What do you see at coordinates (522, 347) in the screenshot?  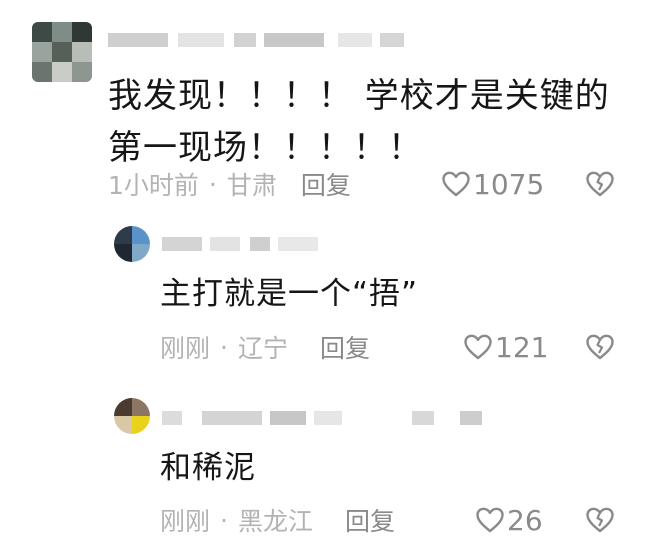 I see `like-count: 121` at bounding box center [522, 347].